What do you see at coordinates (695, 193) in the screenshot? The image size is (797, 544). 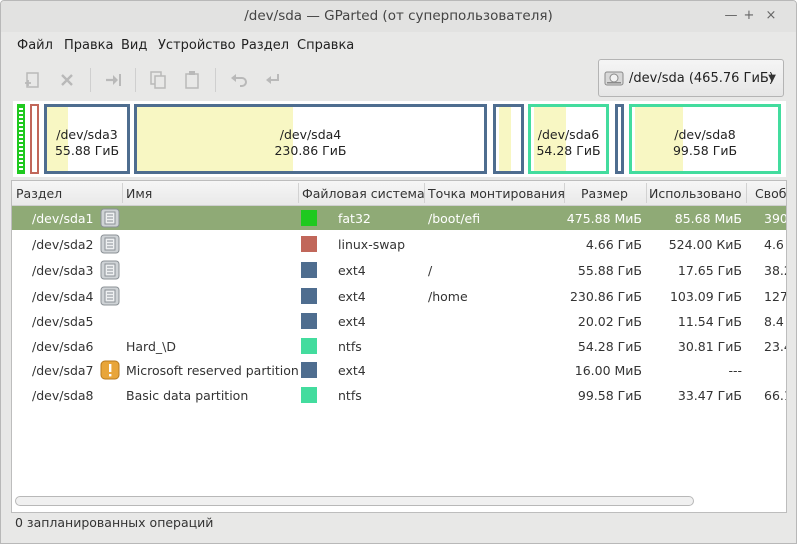 I see `header-used: Использовано` at bounding box center [695, 193].